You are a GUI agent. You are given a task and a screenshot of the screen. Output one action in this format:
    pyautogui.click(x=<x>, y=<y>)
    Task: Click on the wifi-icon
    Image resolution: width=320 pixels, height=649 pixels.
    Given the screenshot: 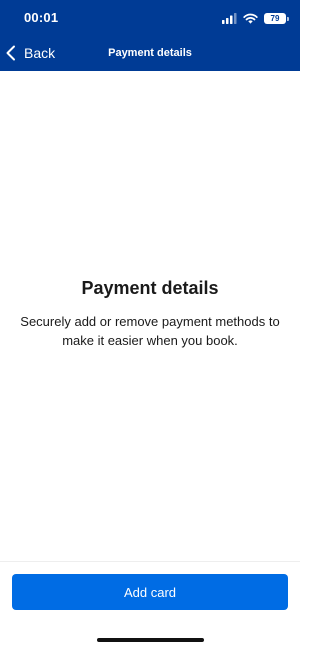 What is the action you would take?
    pyautogui.click(x=250, y=18)
    